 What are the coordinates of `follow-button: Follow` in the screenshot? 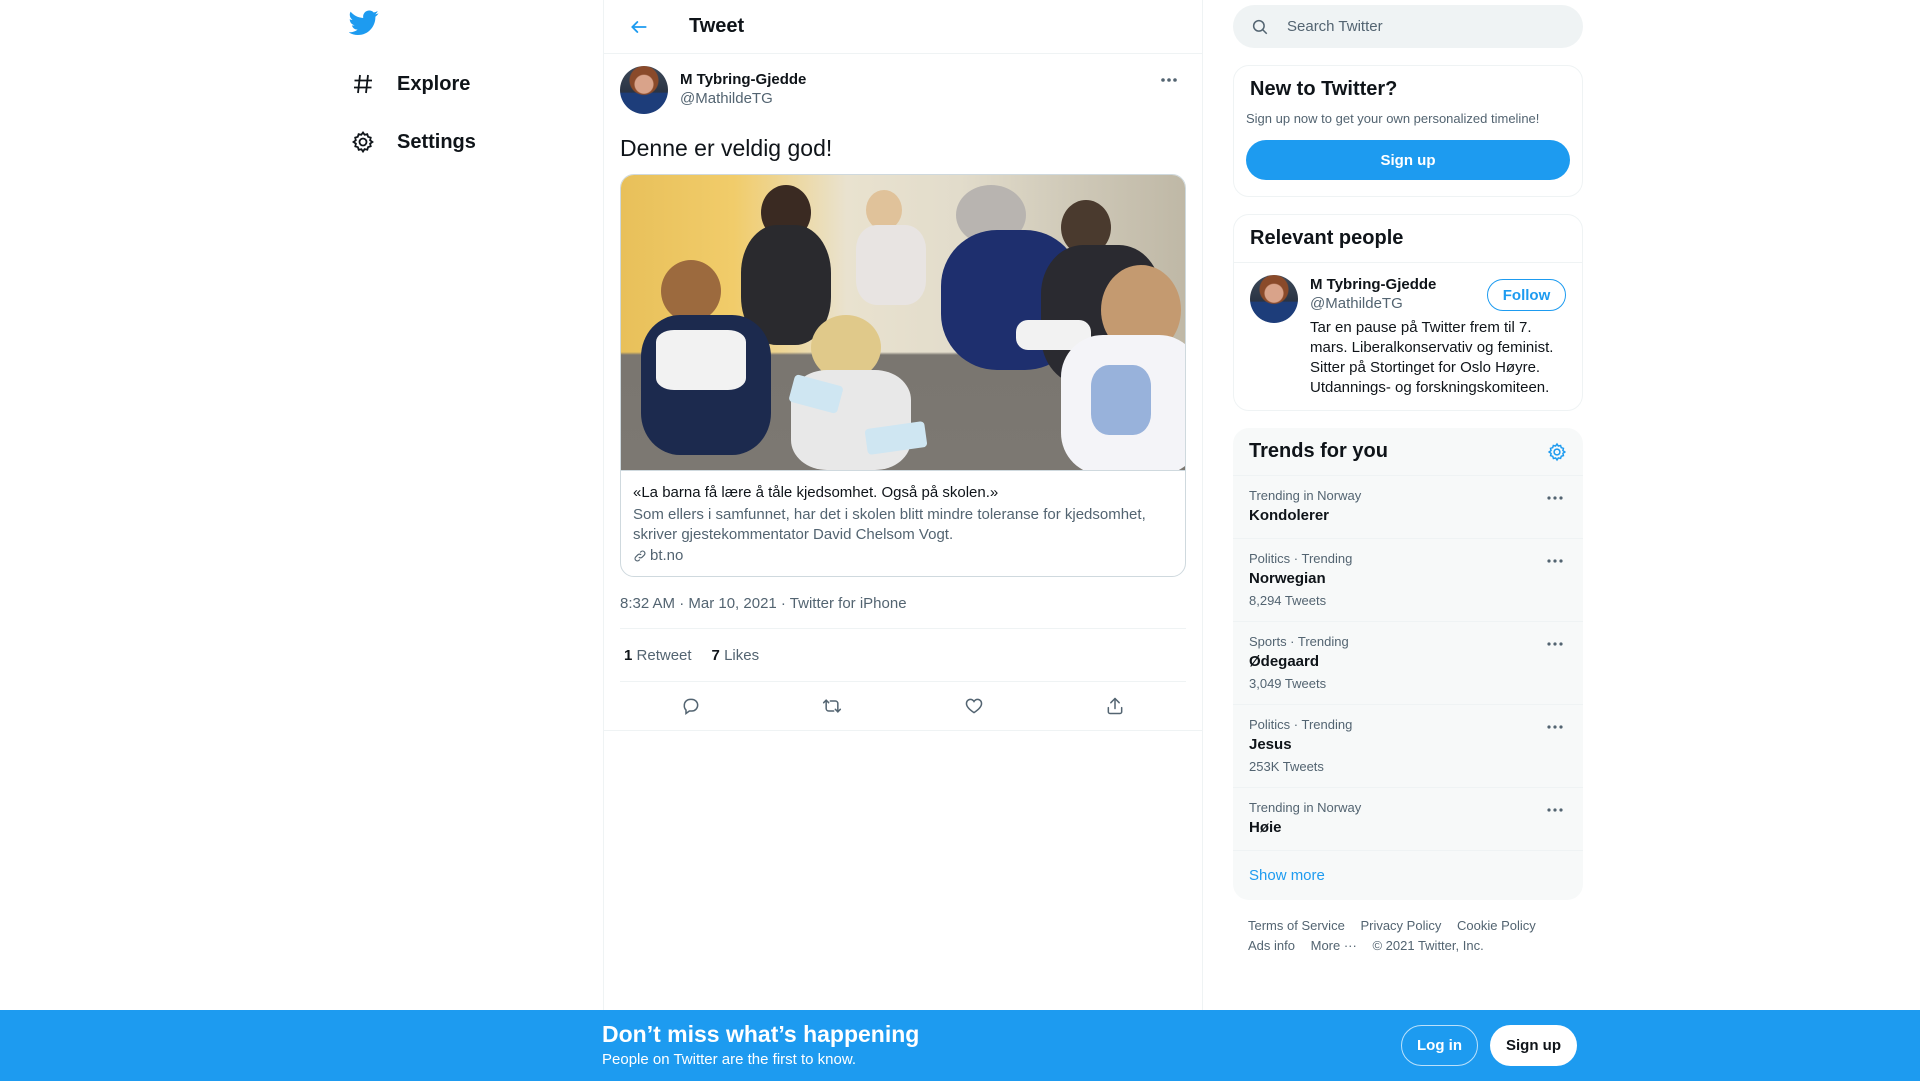 It's located at (1526, 295).